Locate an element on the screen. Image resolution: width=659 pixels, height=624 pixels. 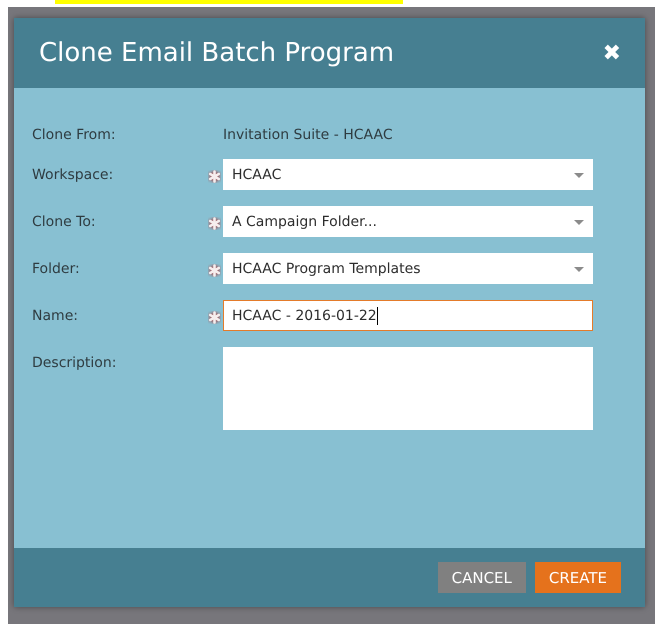
dropdown: HCAAC is located at coordinates (408, 174).